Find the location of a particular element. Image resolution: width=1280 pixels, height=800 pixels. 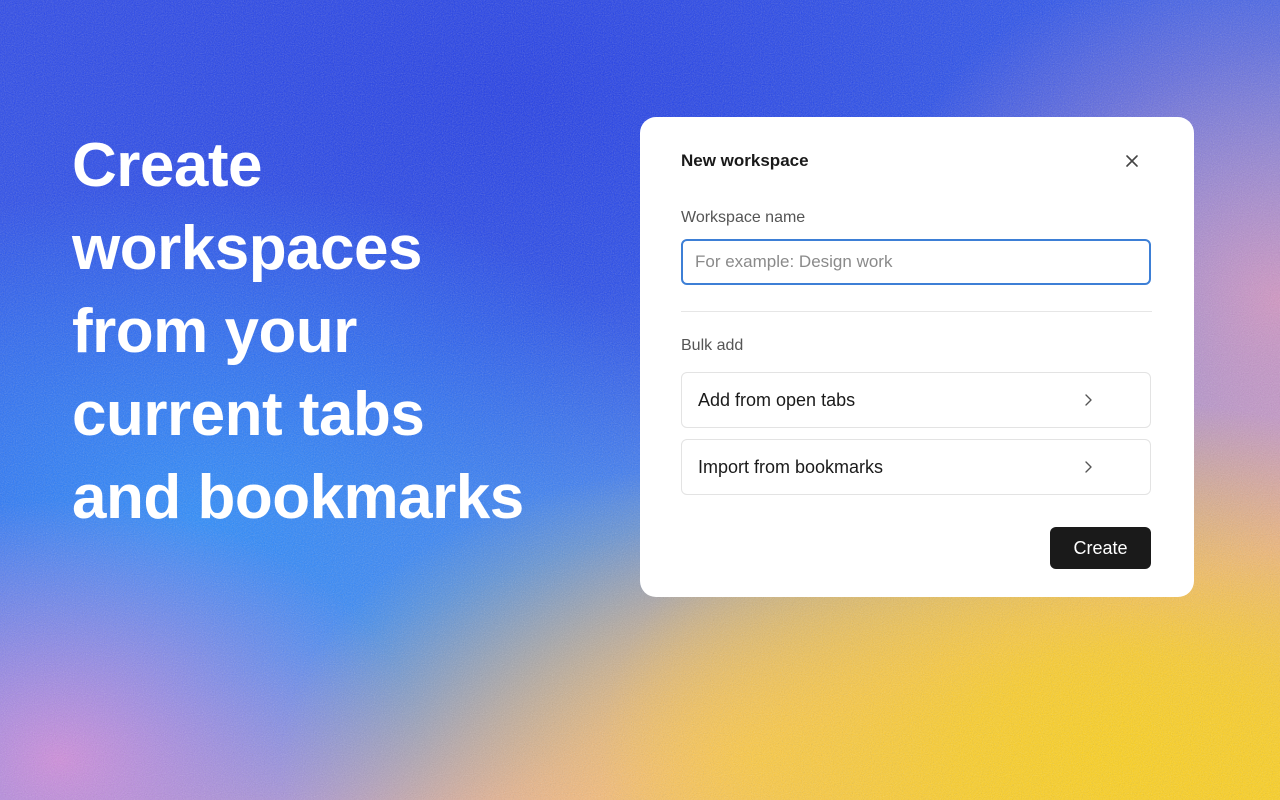

headline-line: workspaces is located at coordinates (247, 248).